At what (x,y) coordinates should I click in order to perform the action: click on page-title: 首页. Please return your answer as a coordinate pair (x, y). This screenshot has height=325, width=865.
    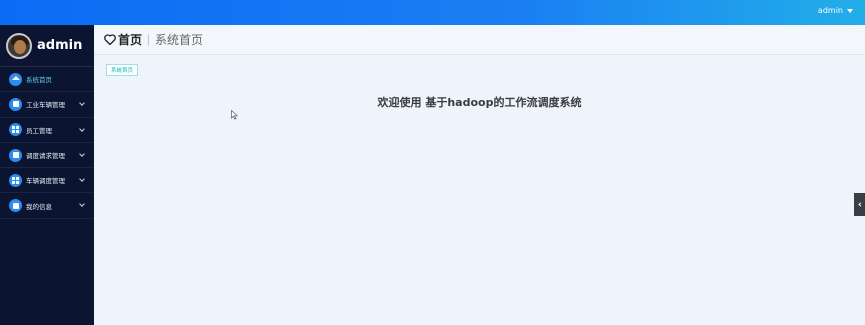
    Looking at the image, I should click on (130, 40).